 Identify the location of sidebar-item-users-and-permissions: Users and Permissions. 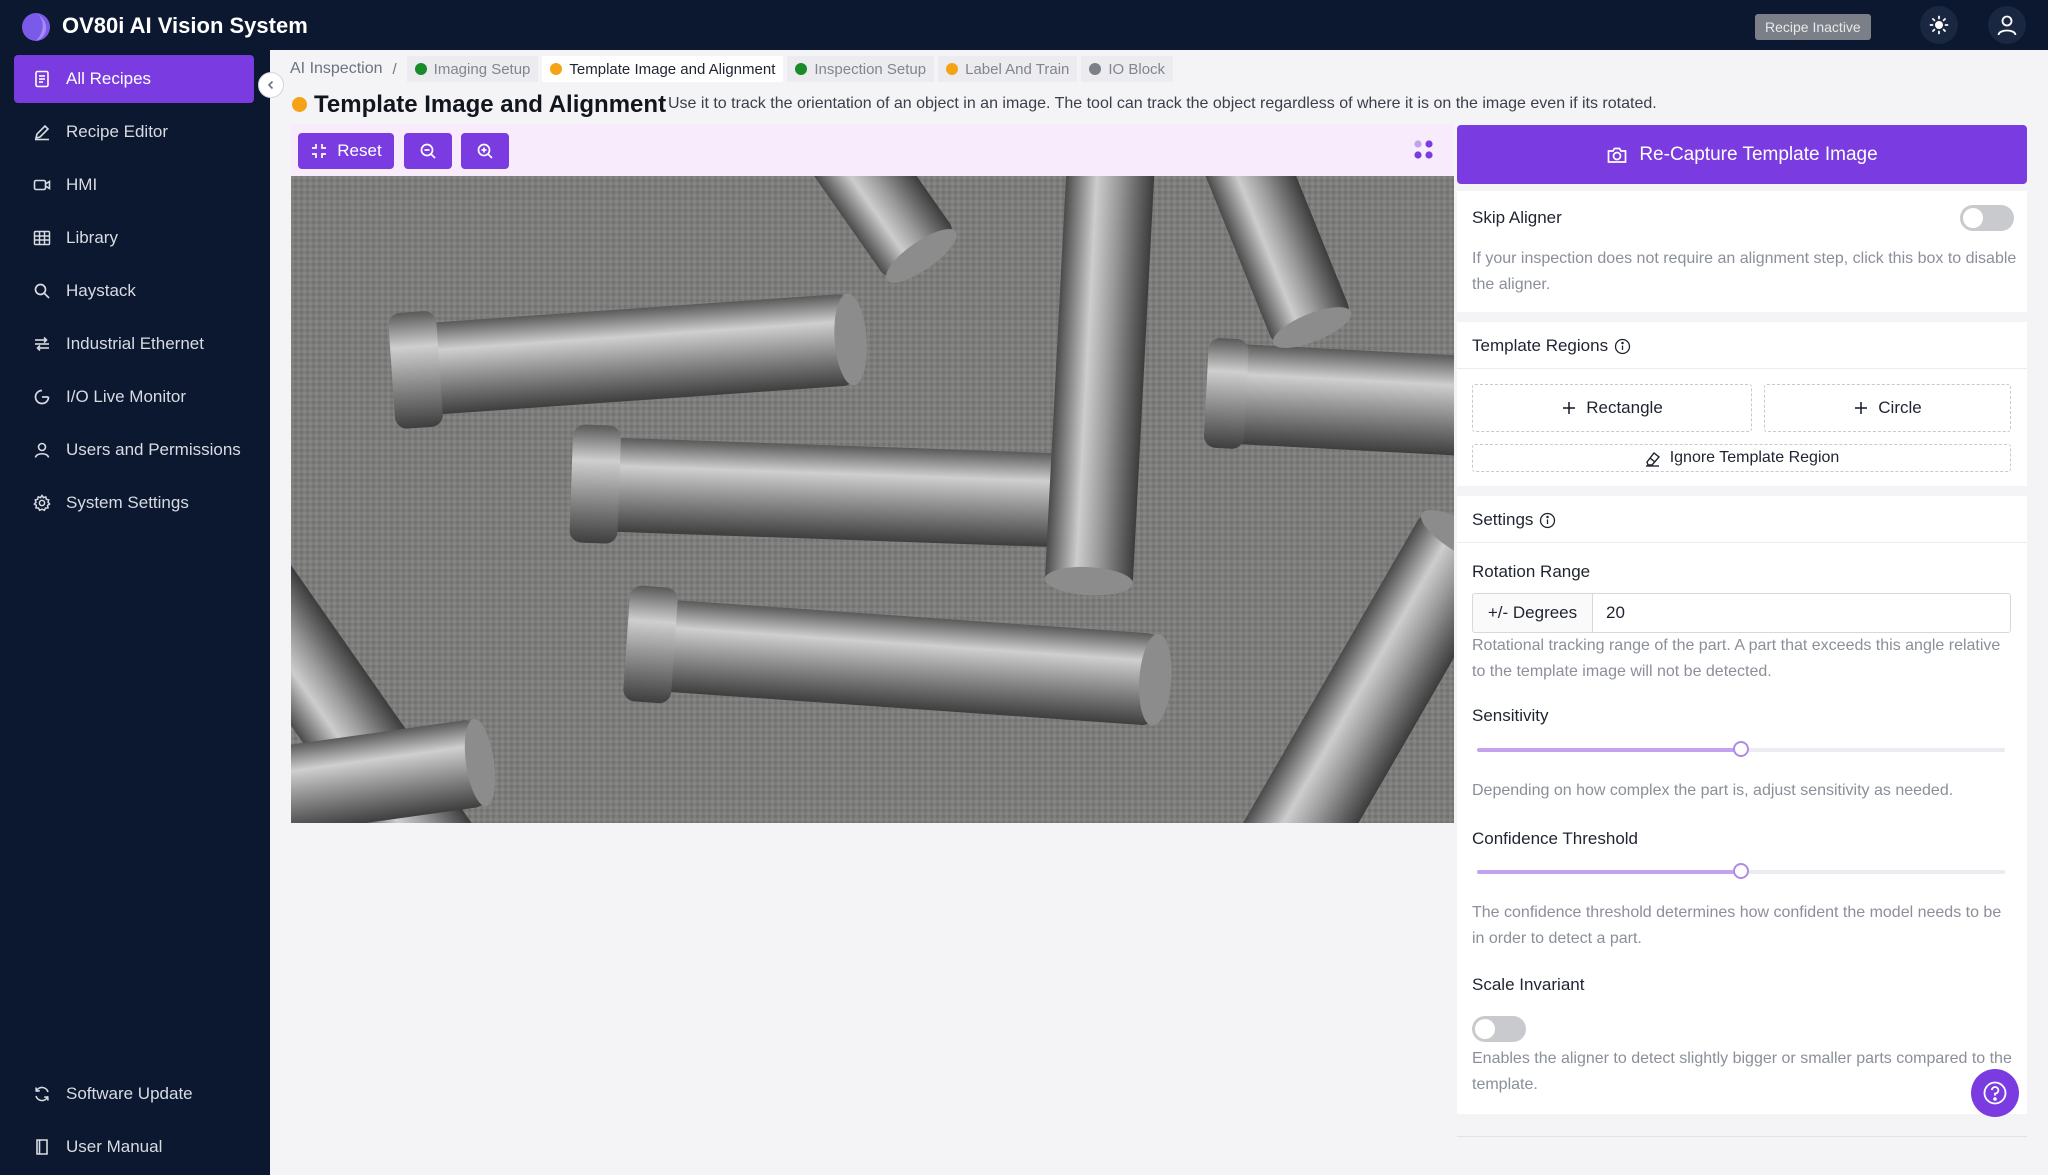
(134, 450).